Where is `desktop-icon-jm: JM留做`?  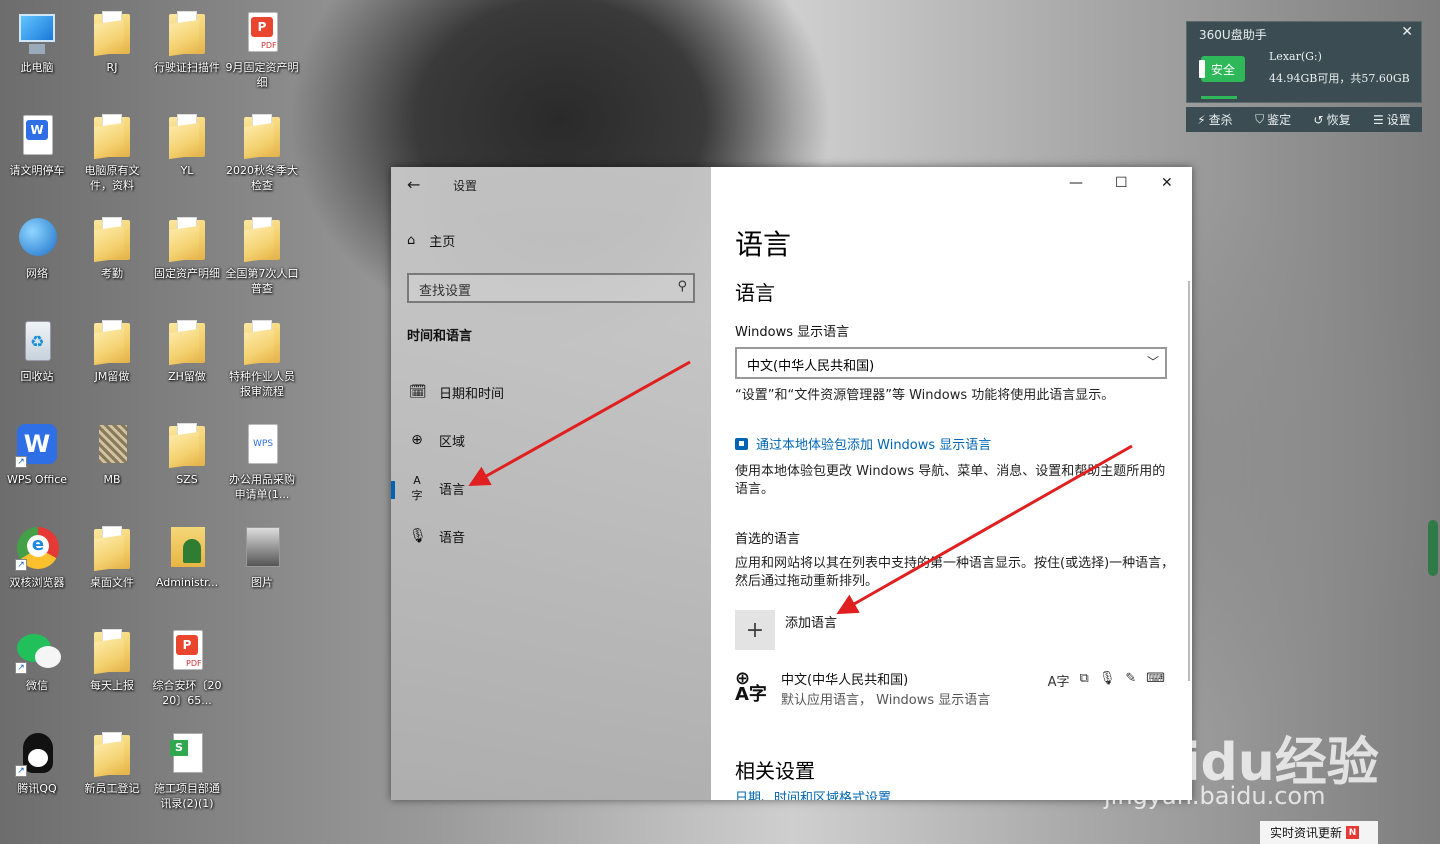
desktop-icon-jm: JM留做 is located at coordinates (112, 363).